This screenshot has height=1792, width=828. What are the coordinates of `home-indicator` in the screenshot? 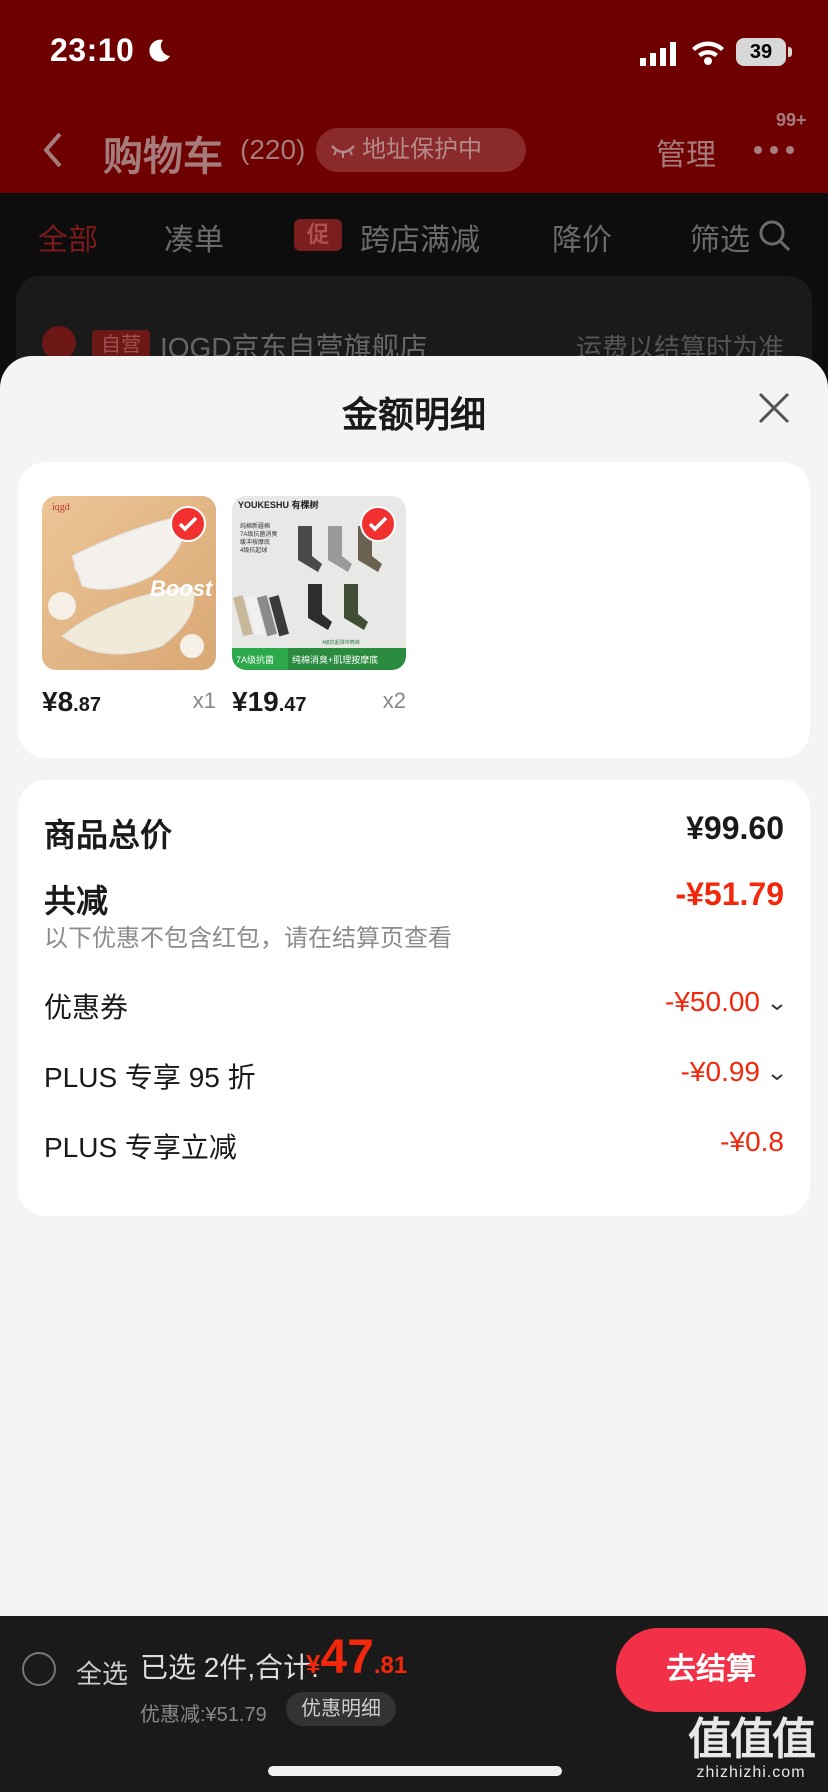 It's located at (415, 1771).